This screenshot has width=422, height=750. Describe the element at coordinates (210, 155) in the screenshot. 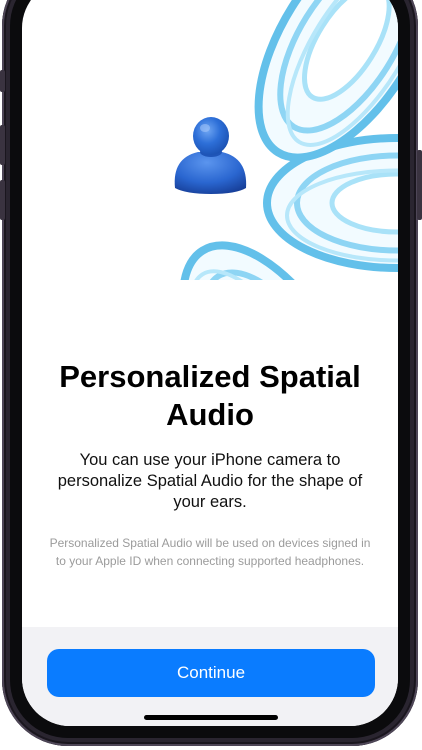

I see `person-figure-icon` at that location.